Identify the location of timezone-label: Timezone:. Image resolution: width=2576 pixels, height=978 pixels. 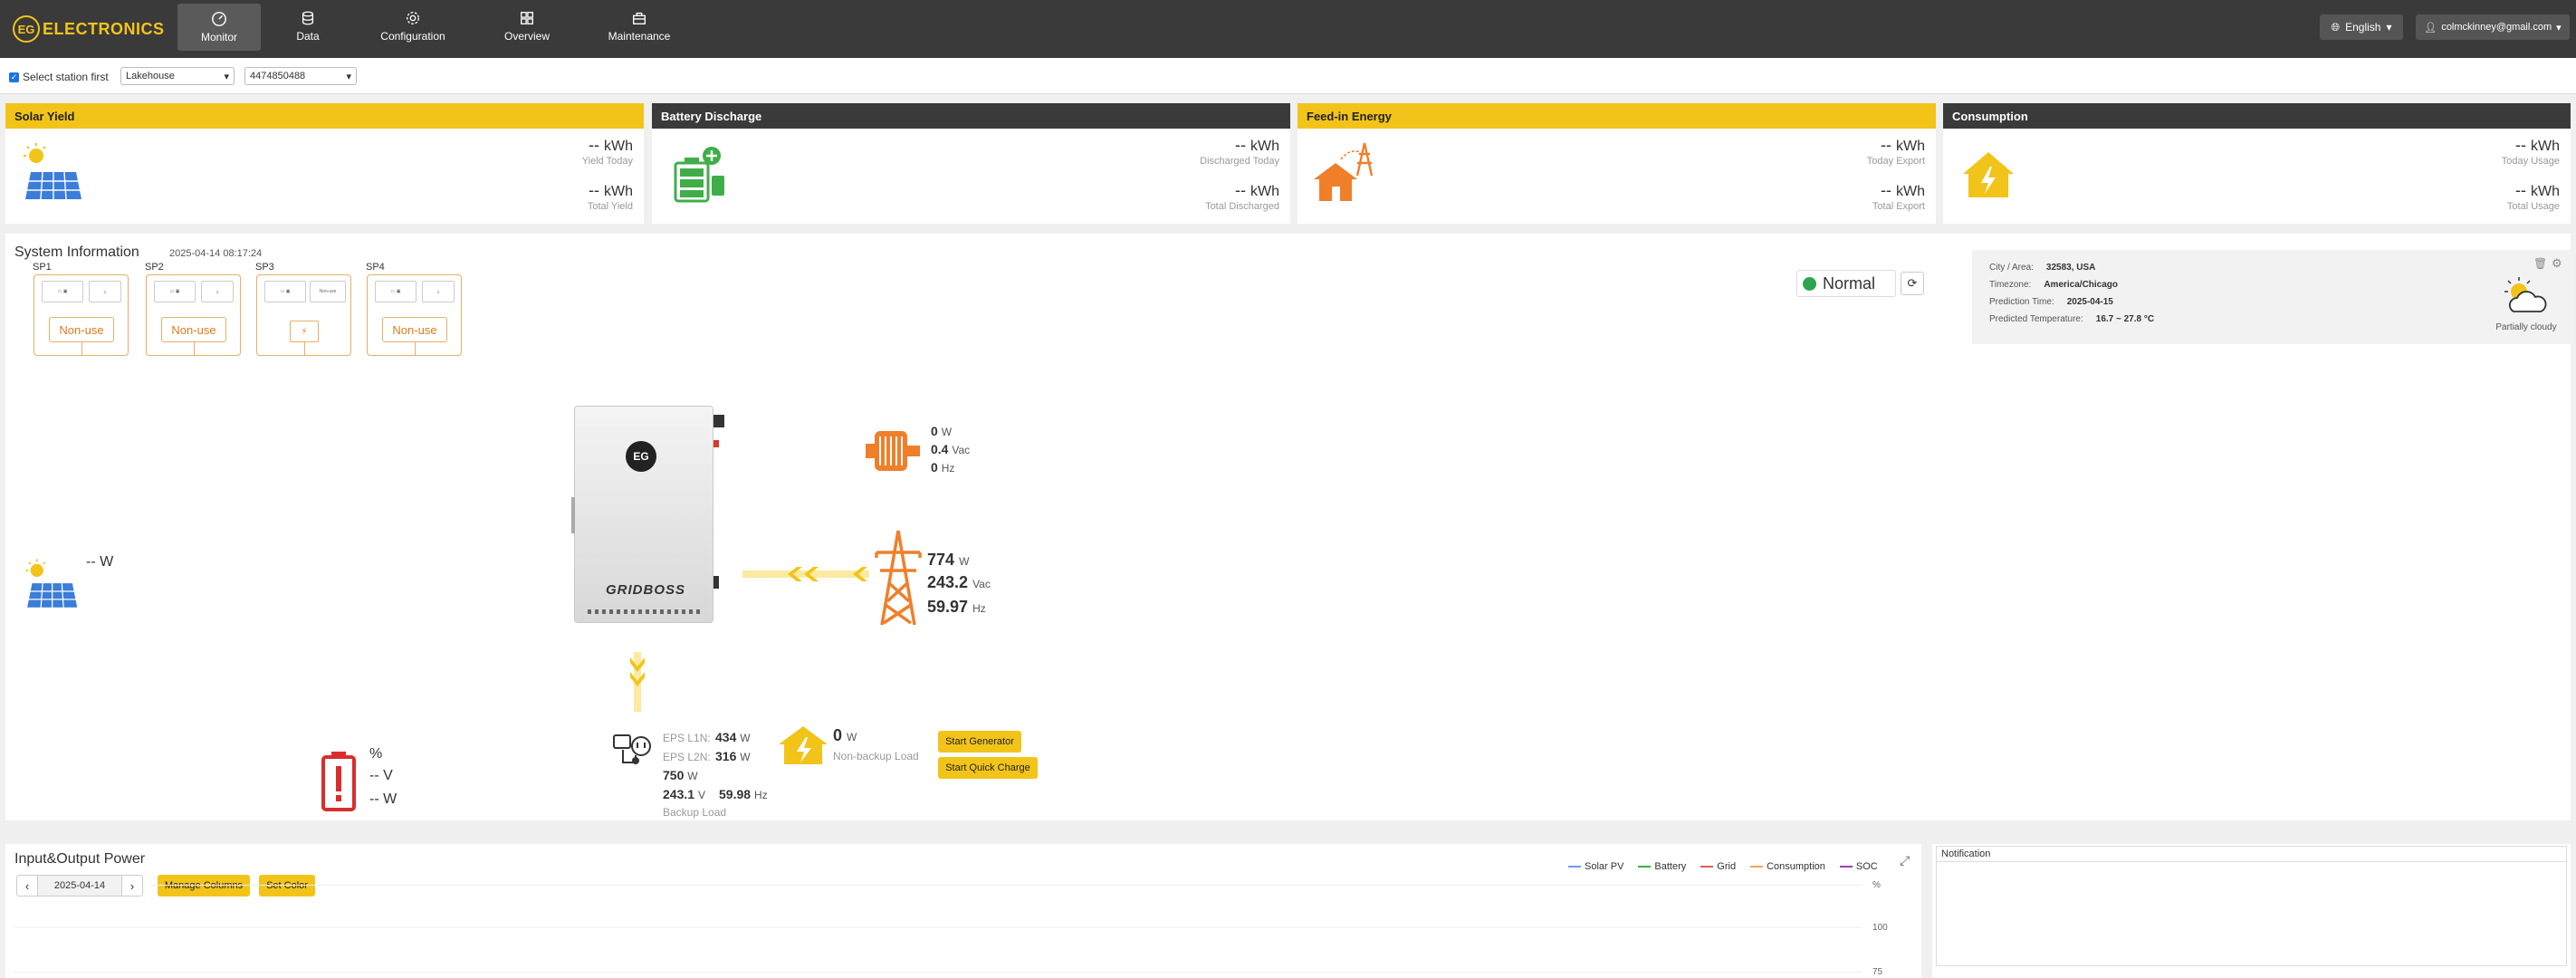
(2010, 285).